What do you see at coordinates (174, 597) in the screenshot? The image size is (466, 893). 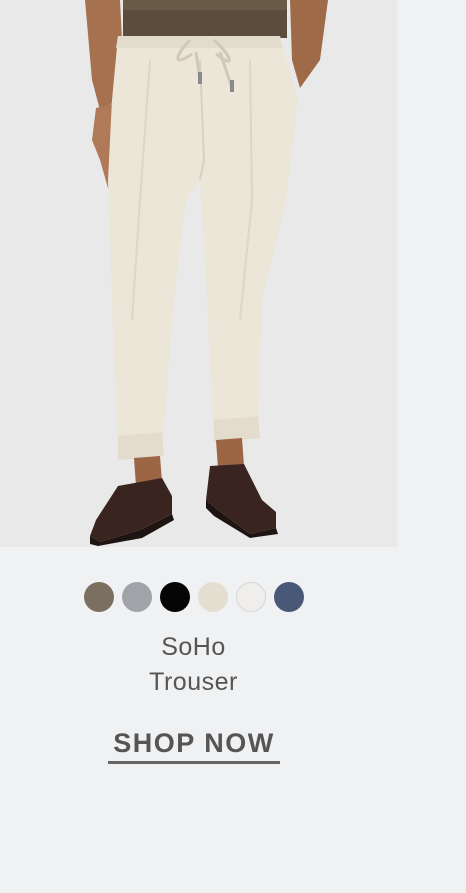 I see `swatch-black` at bounding box center [174, 597].